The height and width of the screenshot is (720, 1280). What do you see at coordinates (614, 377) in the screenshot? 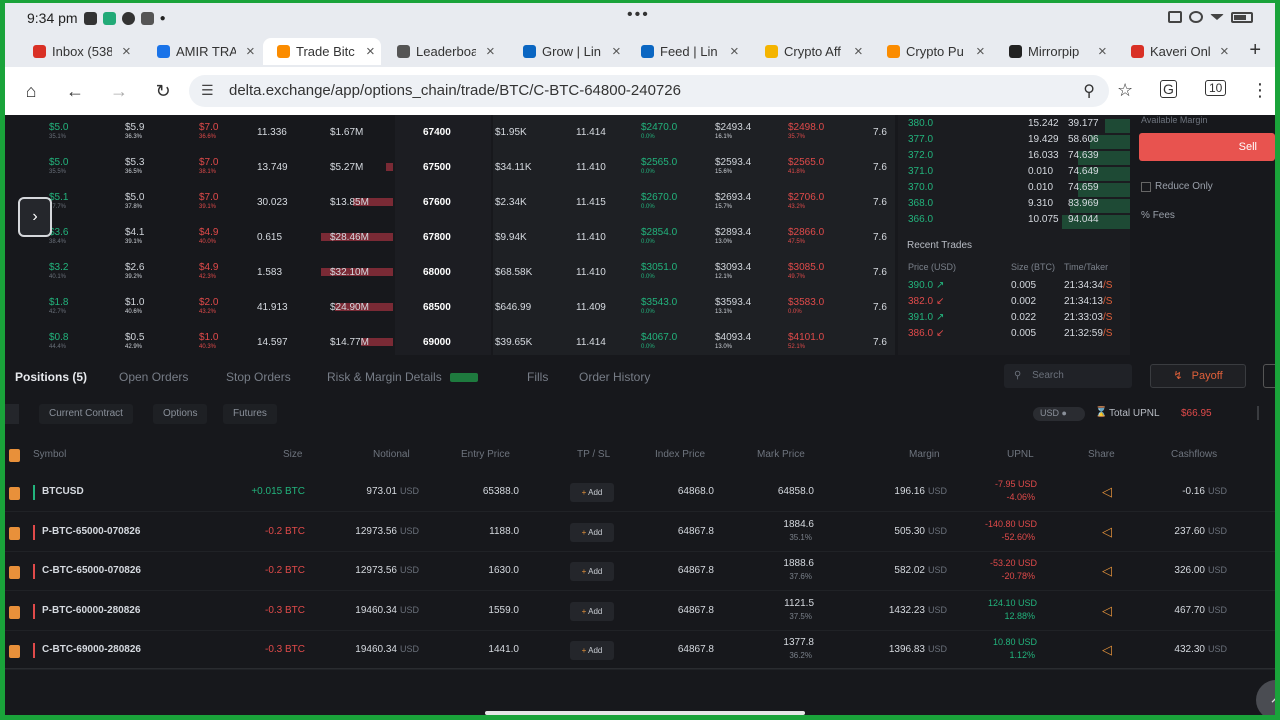
I see `tab-order-history: Order History` at bounding box center [614, 377].